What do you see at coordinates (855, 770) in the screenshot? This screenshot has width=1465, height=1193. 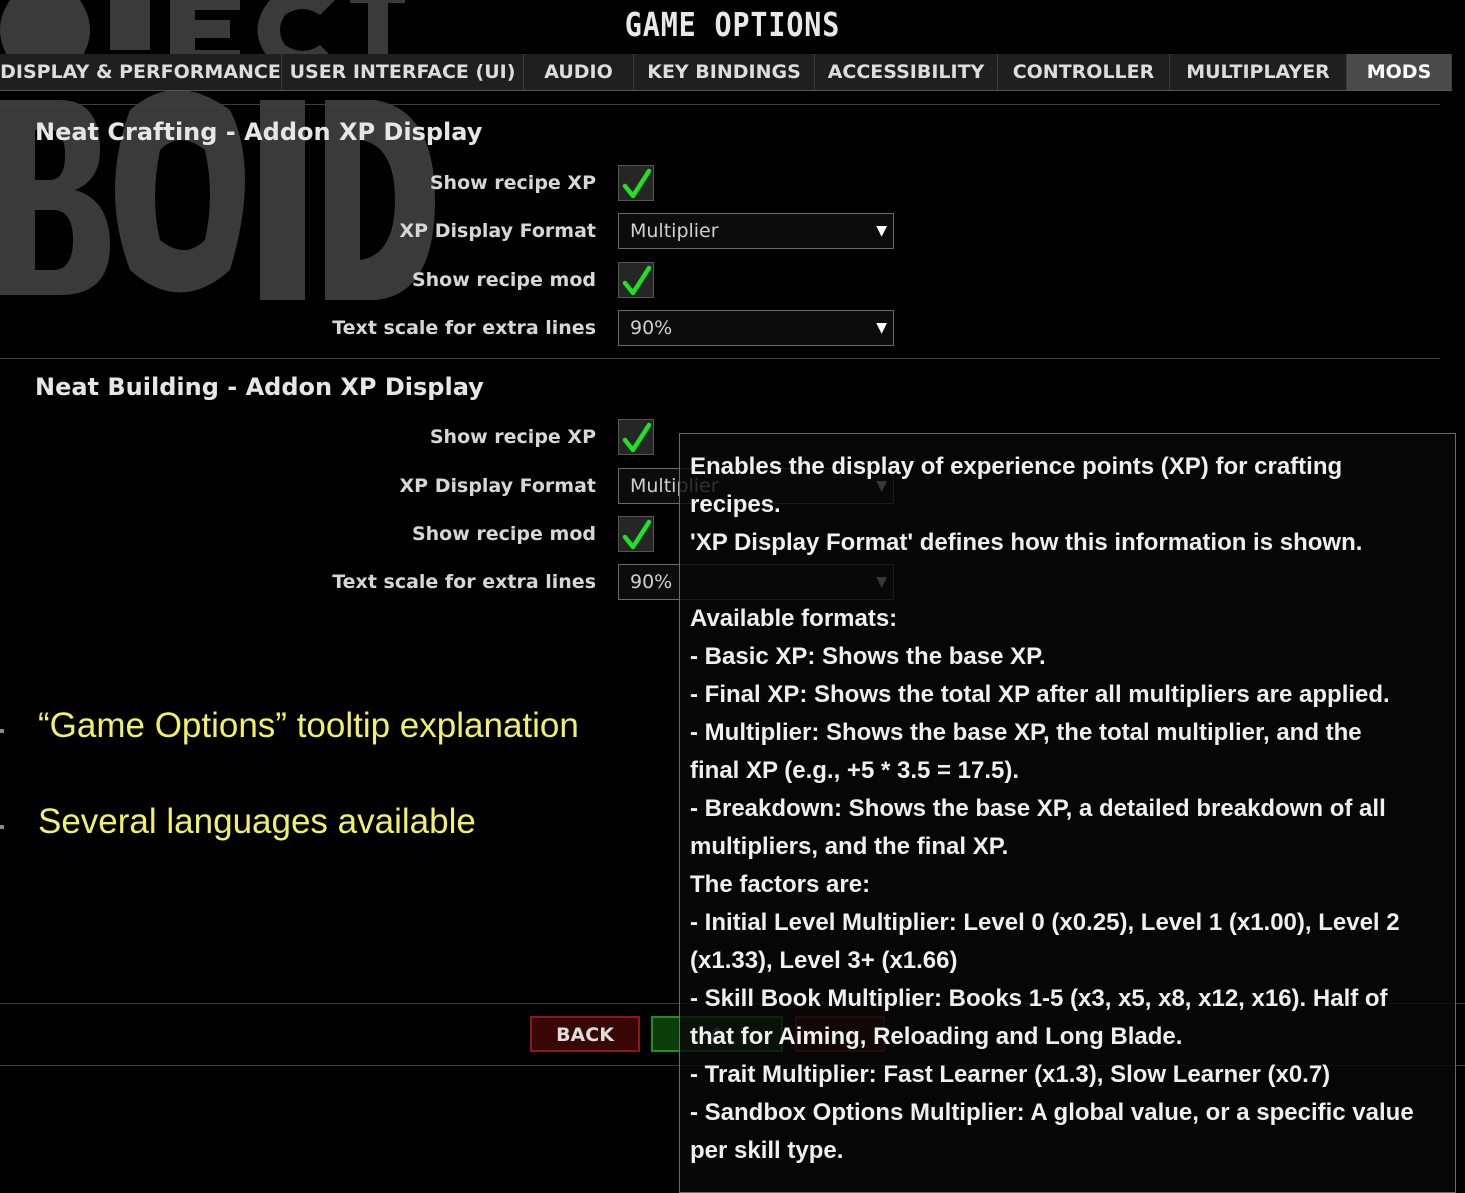 I see `tooltip-line: final XP (e.g., +5 * 3.5 = 17.5).` at bounding box center [855, 770].